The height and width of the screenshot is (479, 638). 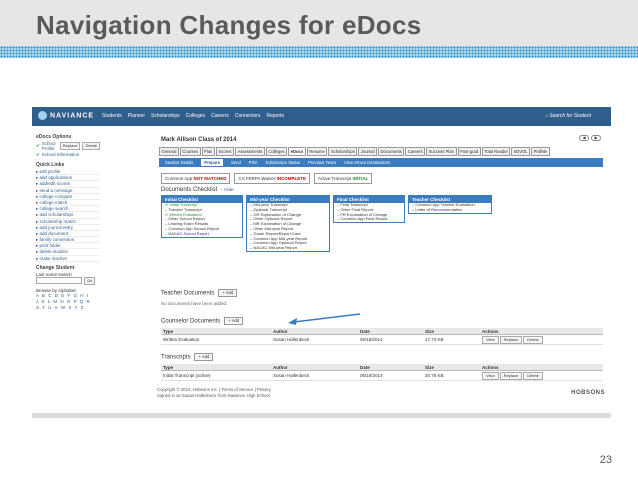 What do you see at coordinates (59, 281) in the screenshot?
I see `last-name-input` at bounding box center [59, 281].